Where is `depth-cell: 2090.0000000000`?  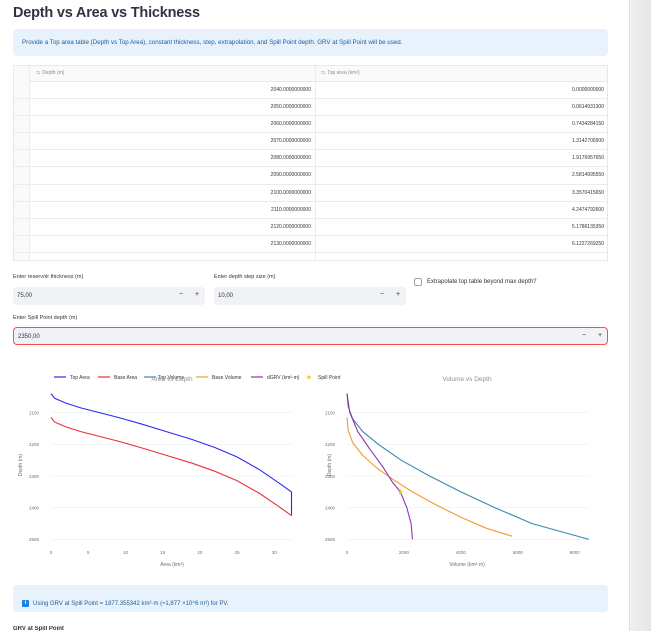 depth-cell: 2090.0000000000 is located at coordinates (291, 175).